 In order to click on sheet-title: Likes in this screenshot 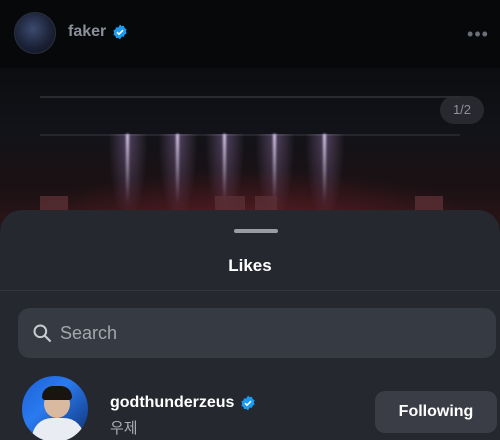, I will do `click(250, 265)`.